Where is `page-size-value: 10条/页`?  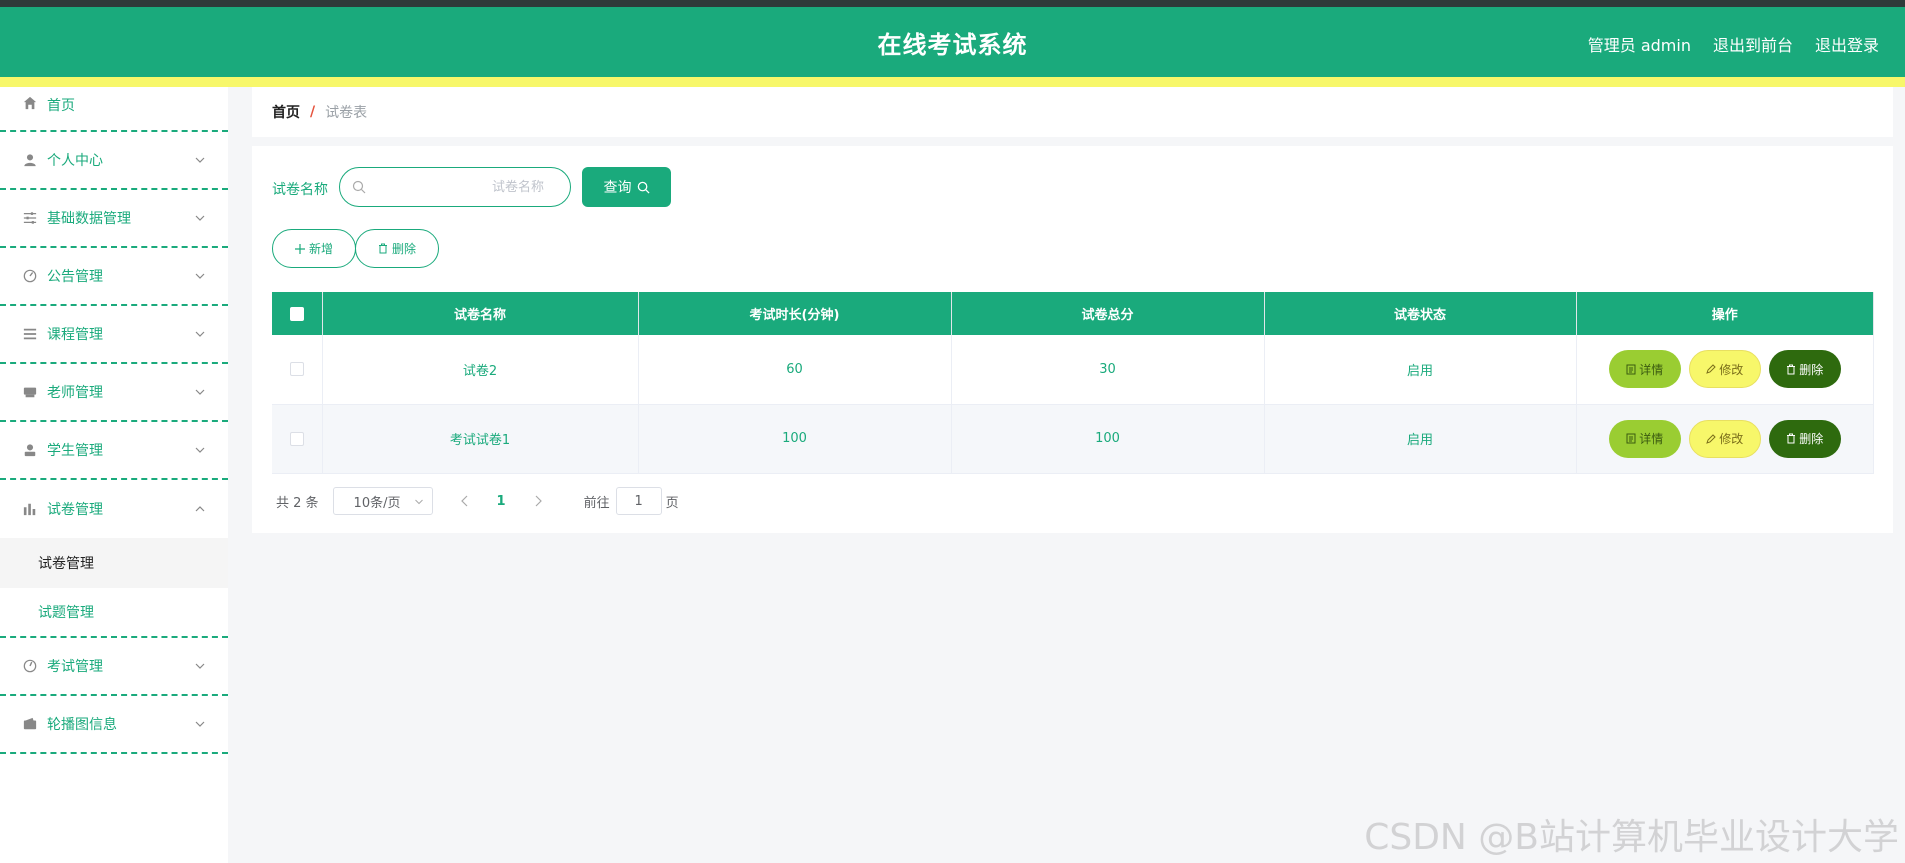 page-size-value: 10条/页 is located at coordinates (377, 503).